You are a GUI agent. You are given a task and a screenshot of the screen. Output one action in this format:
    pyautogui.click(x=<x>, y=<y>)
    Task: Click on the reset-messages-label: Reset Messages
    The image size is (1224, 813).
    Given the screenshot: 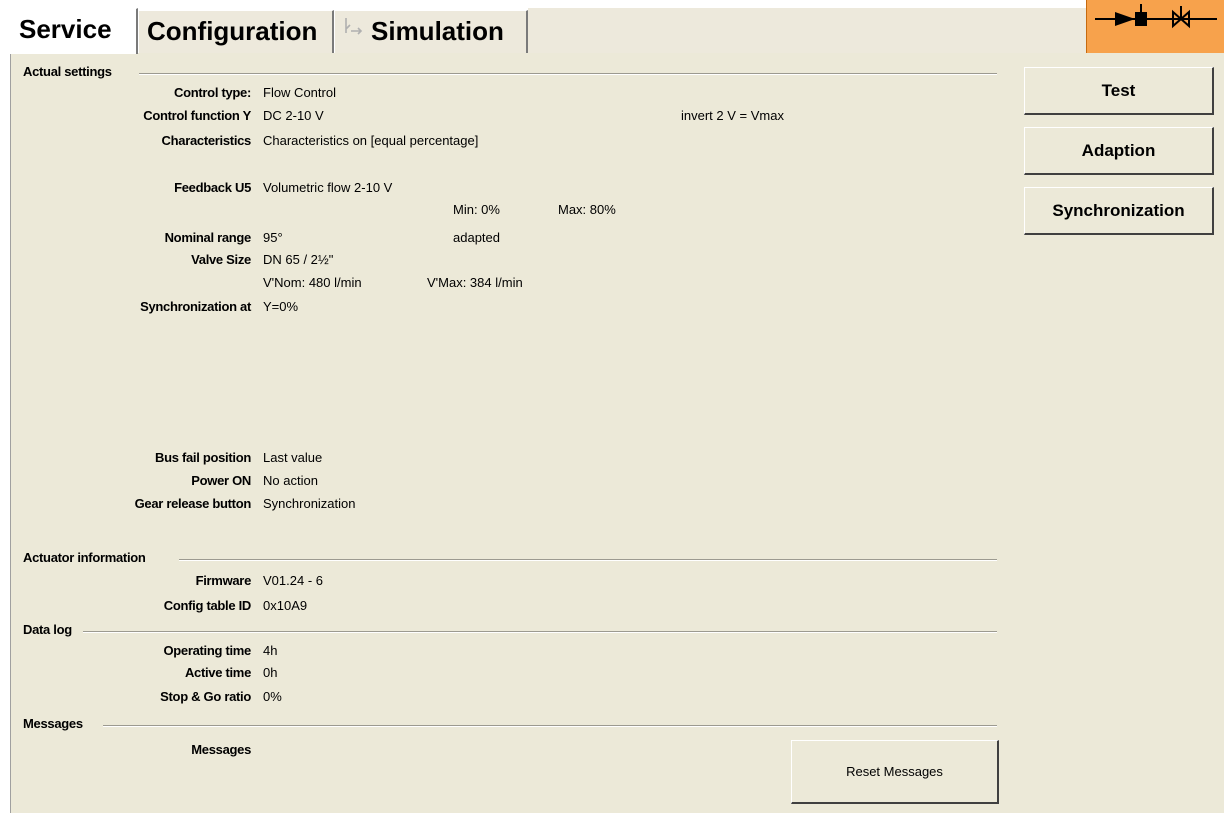 What is the action you would take?
    pyautogui.click(x=894, y=771)
    